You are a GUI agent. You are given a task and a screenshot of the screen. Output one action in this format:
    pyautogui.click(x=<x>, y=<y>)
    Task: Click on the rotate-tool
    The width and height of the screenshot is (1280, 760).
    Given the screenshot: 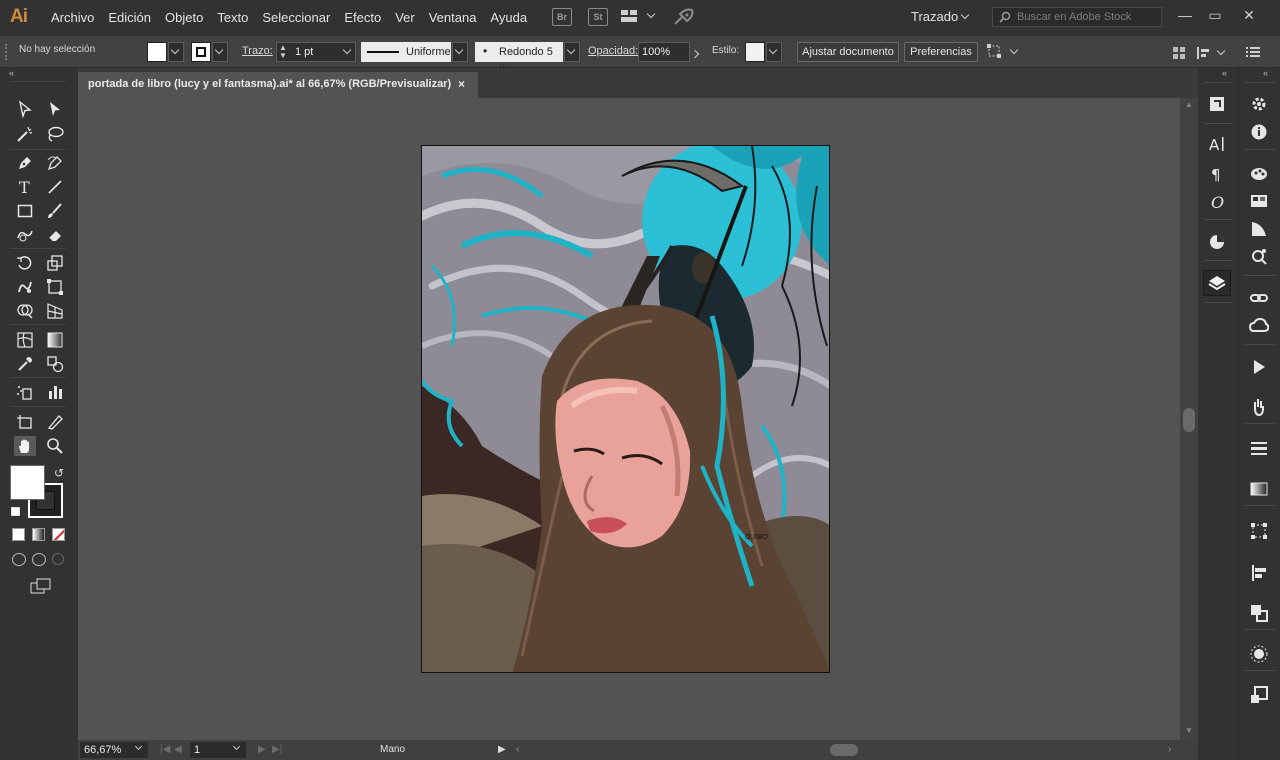 What is the action you would take?
    pyautogui.click(x=25, y=263)
    